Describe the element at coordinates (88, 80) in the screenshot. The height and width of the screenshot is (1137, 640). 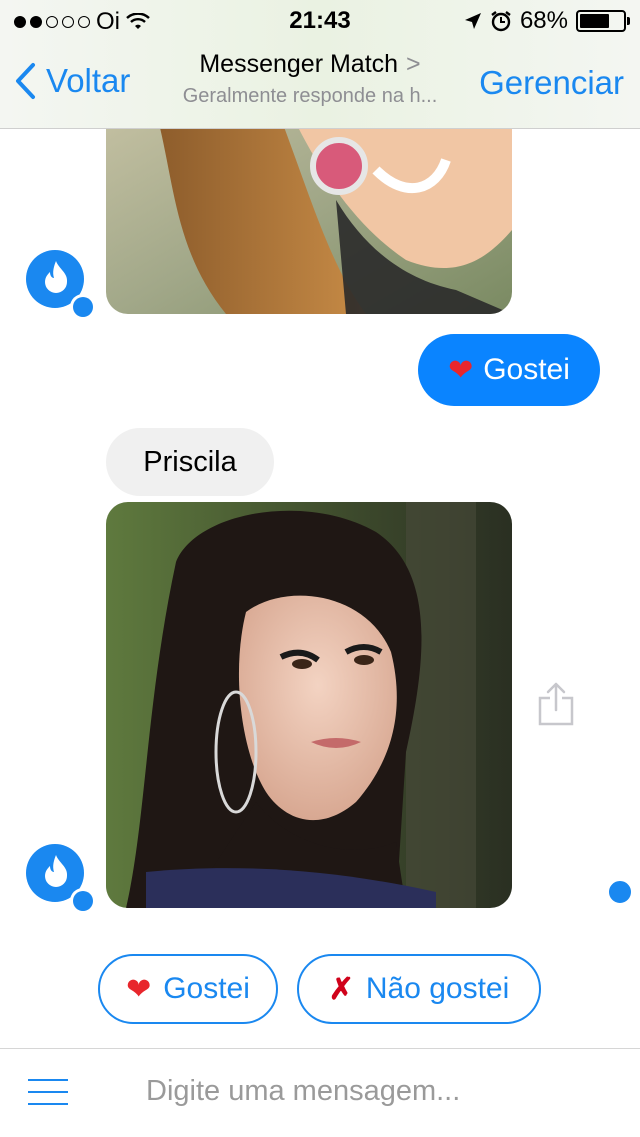
I see `back-label: Voltar` at that location.